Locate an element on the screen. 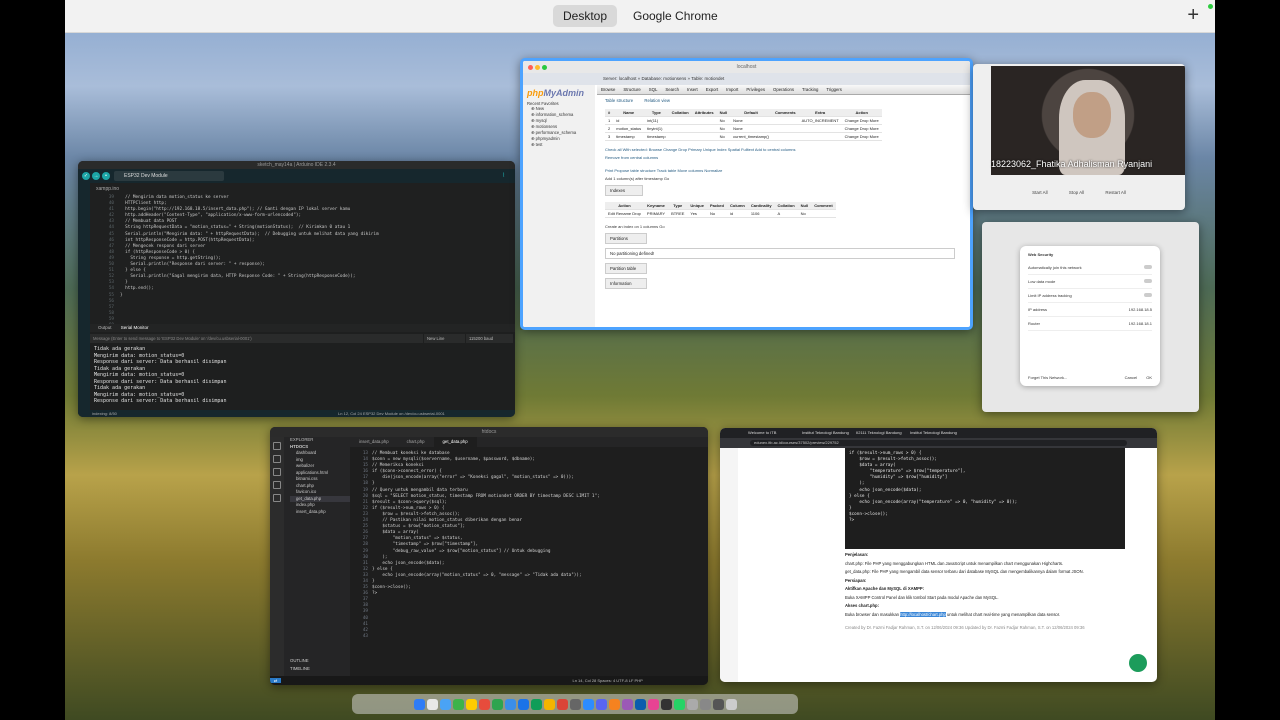 The image size is (1280, 720). run-debug-icon is located at coordinates (277, 485).